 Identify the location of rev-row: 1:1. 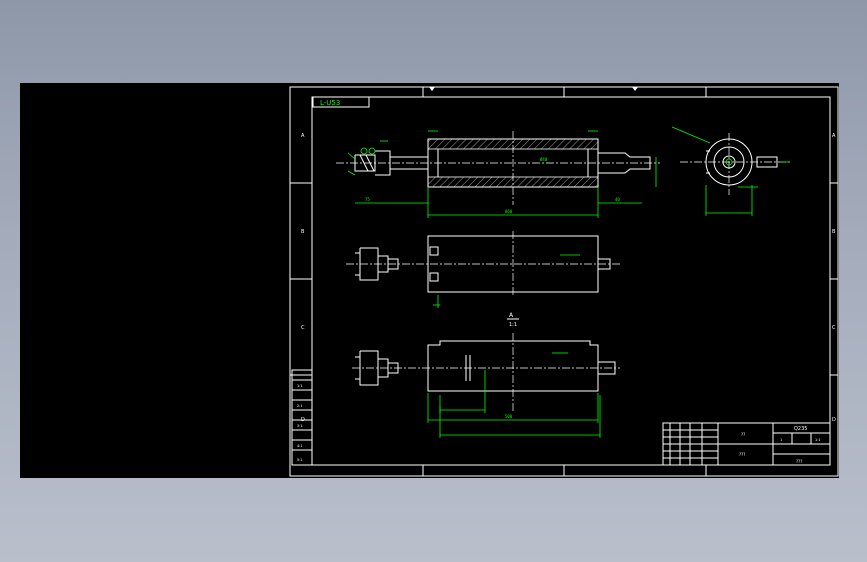
(300, 386).